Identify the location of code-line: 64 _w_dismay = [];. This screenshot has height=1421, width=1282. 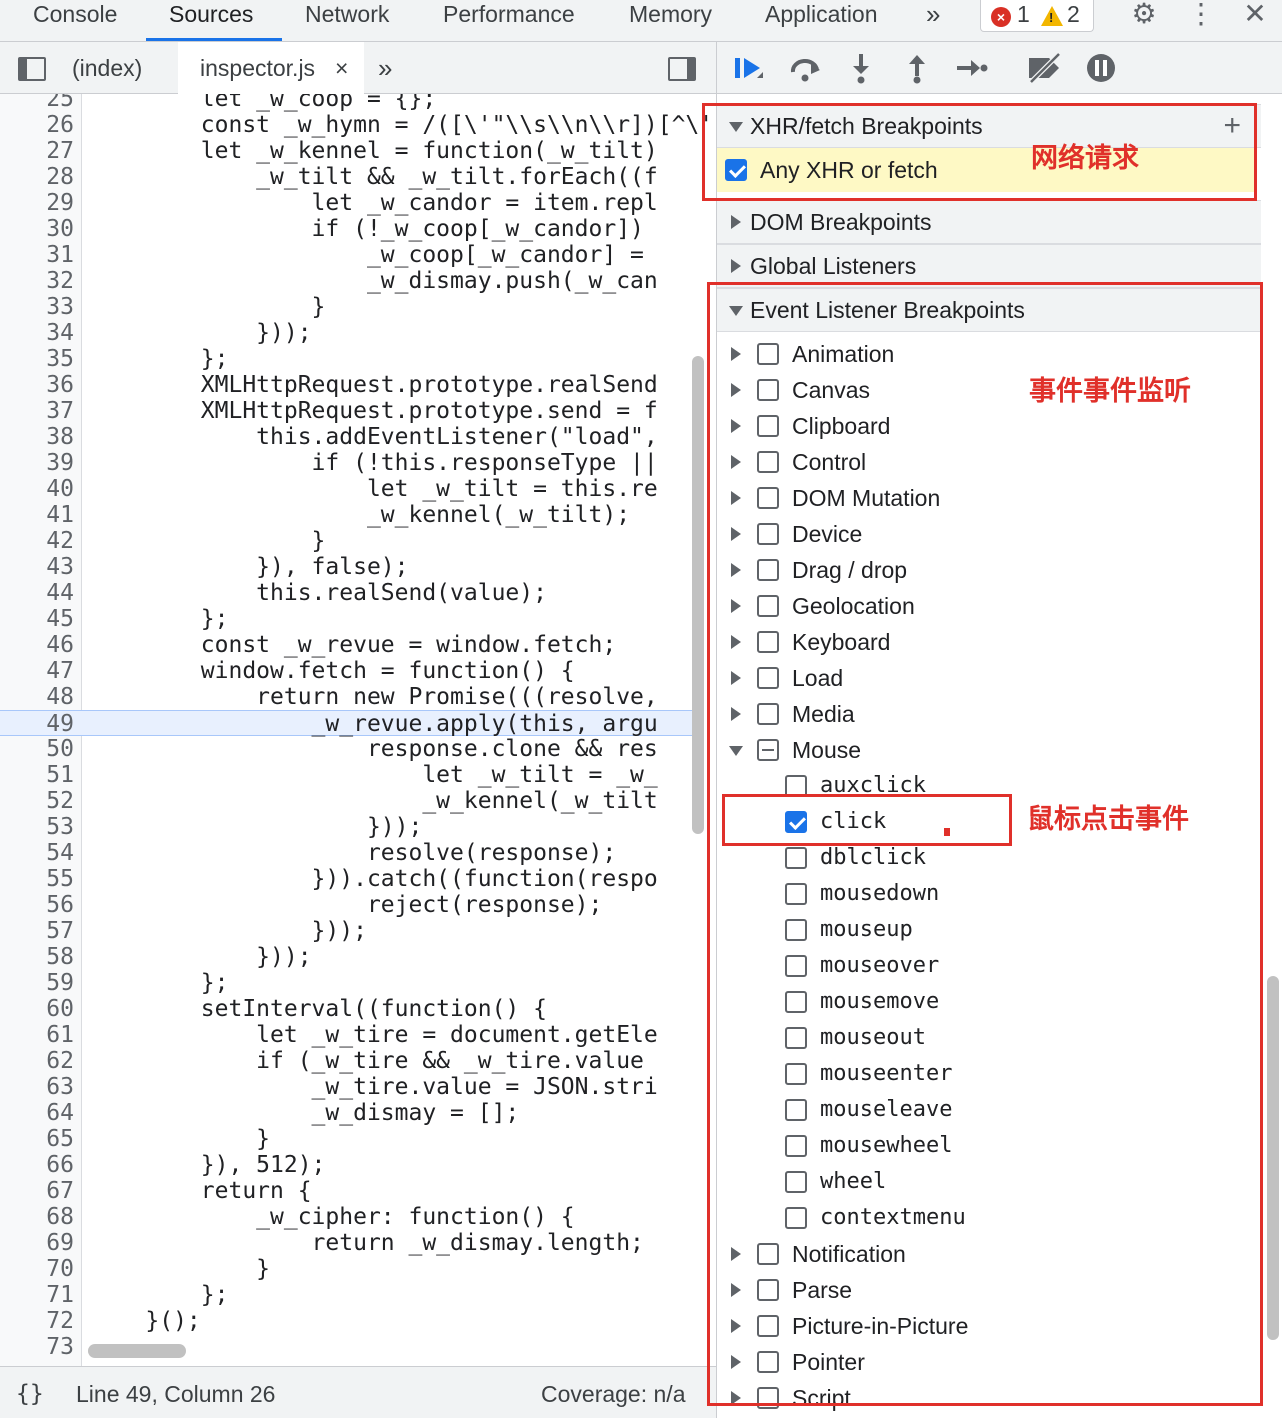
(350, 1113).